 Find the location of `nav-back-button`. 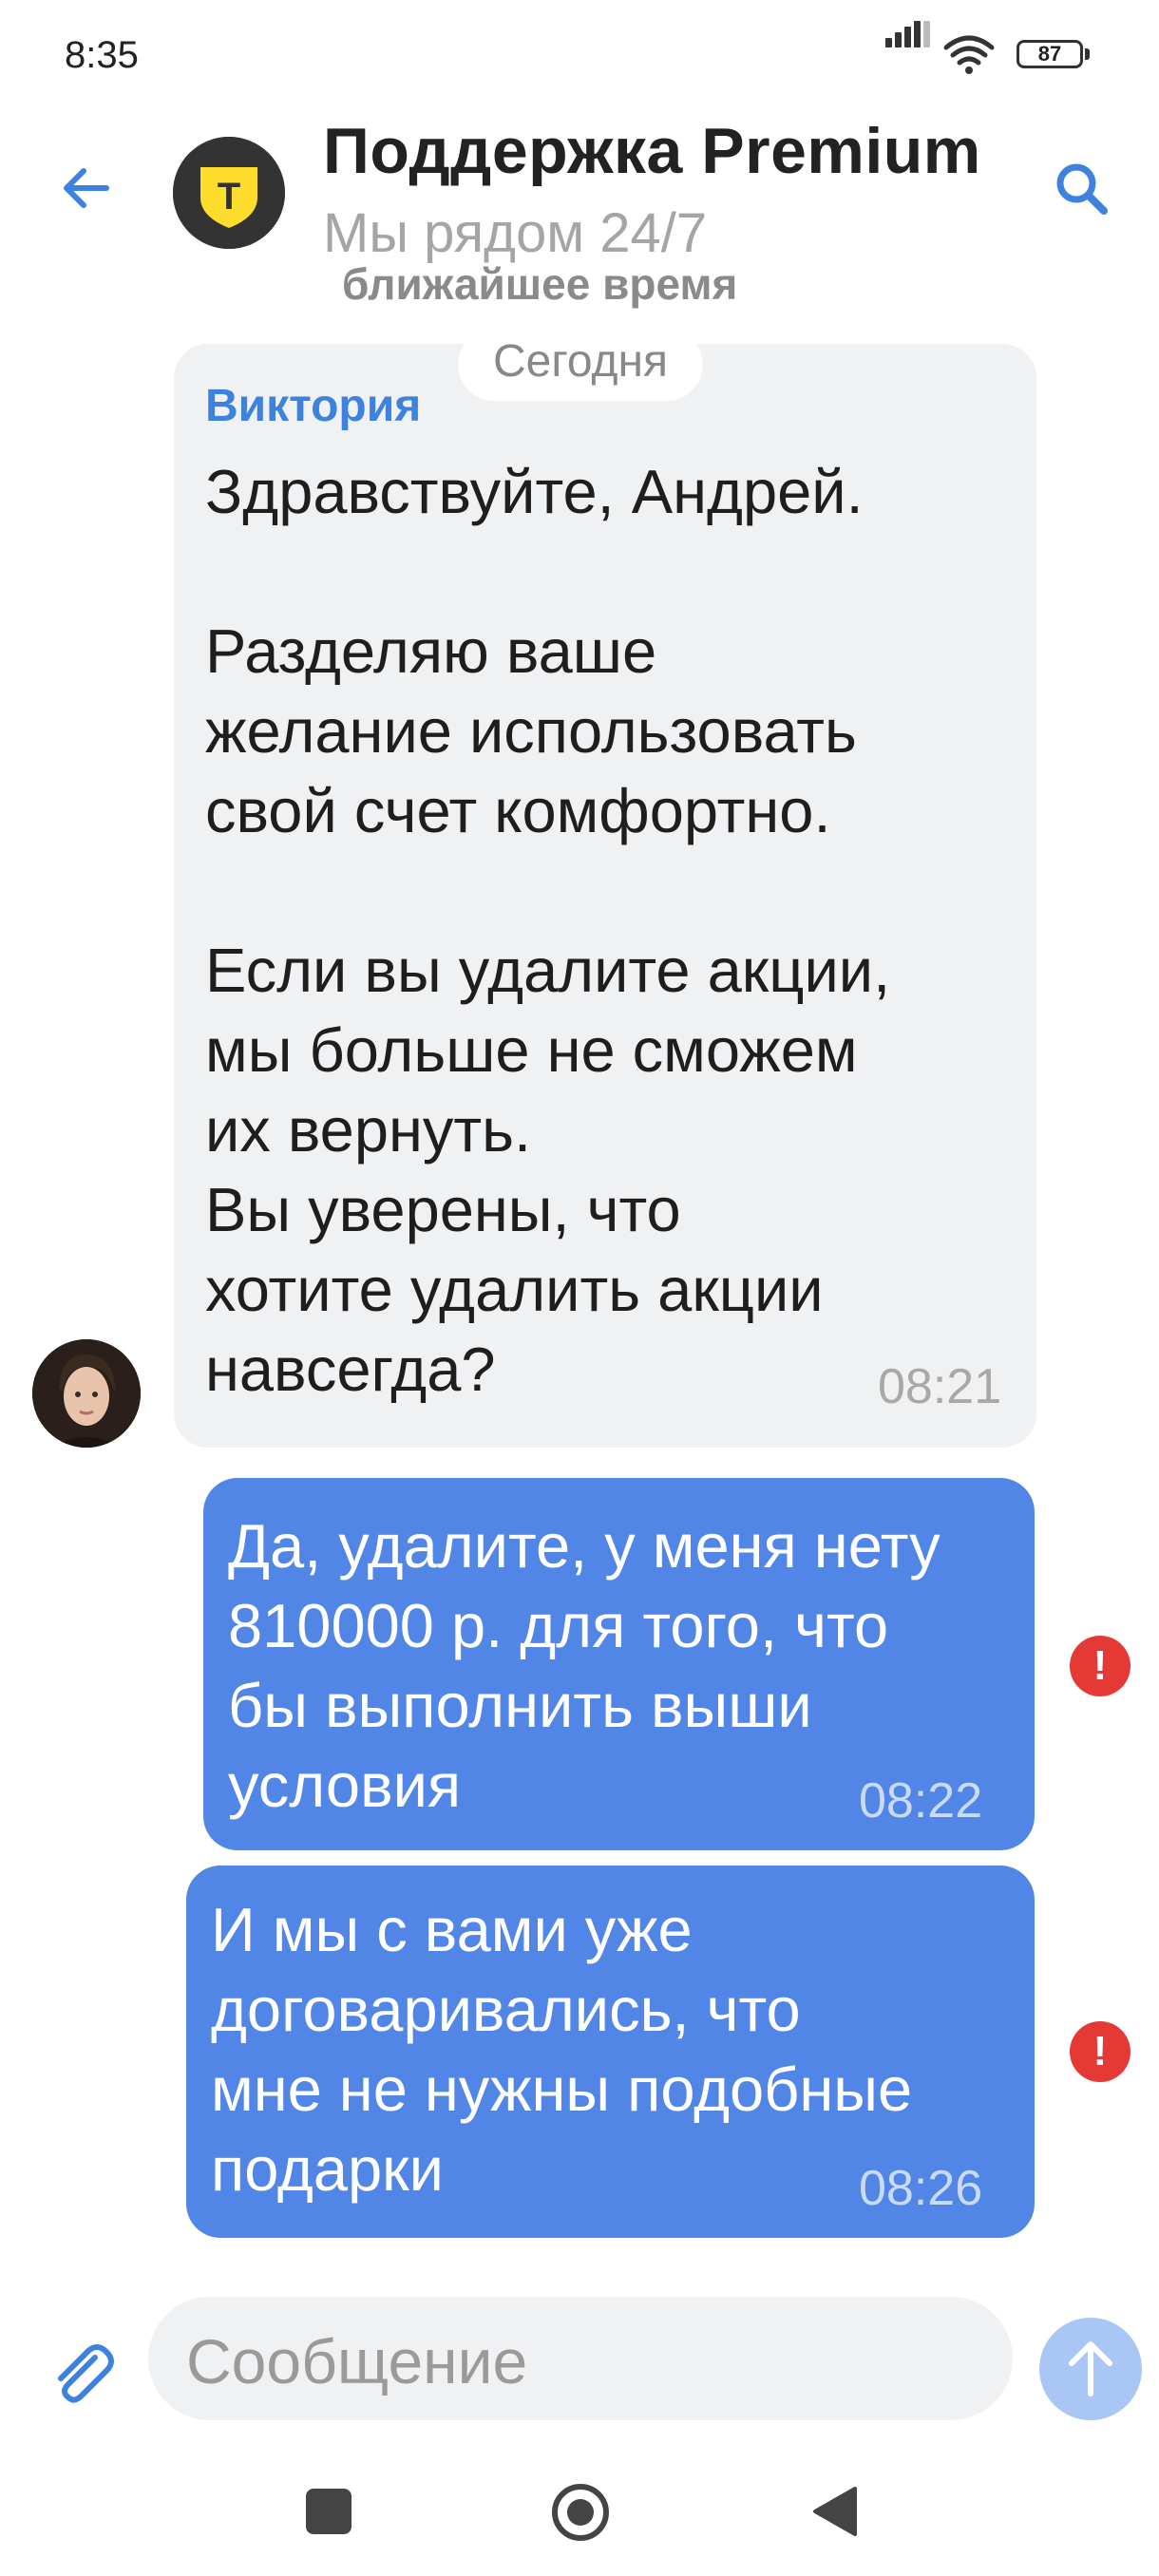

nav-back-button is located at coordinates (835, 2511).